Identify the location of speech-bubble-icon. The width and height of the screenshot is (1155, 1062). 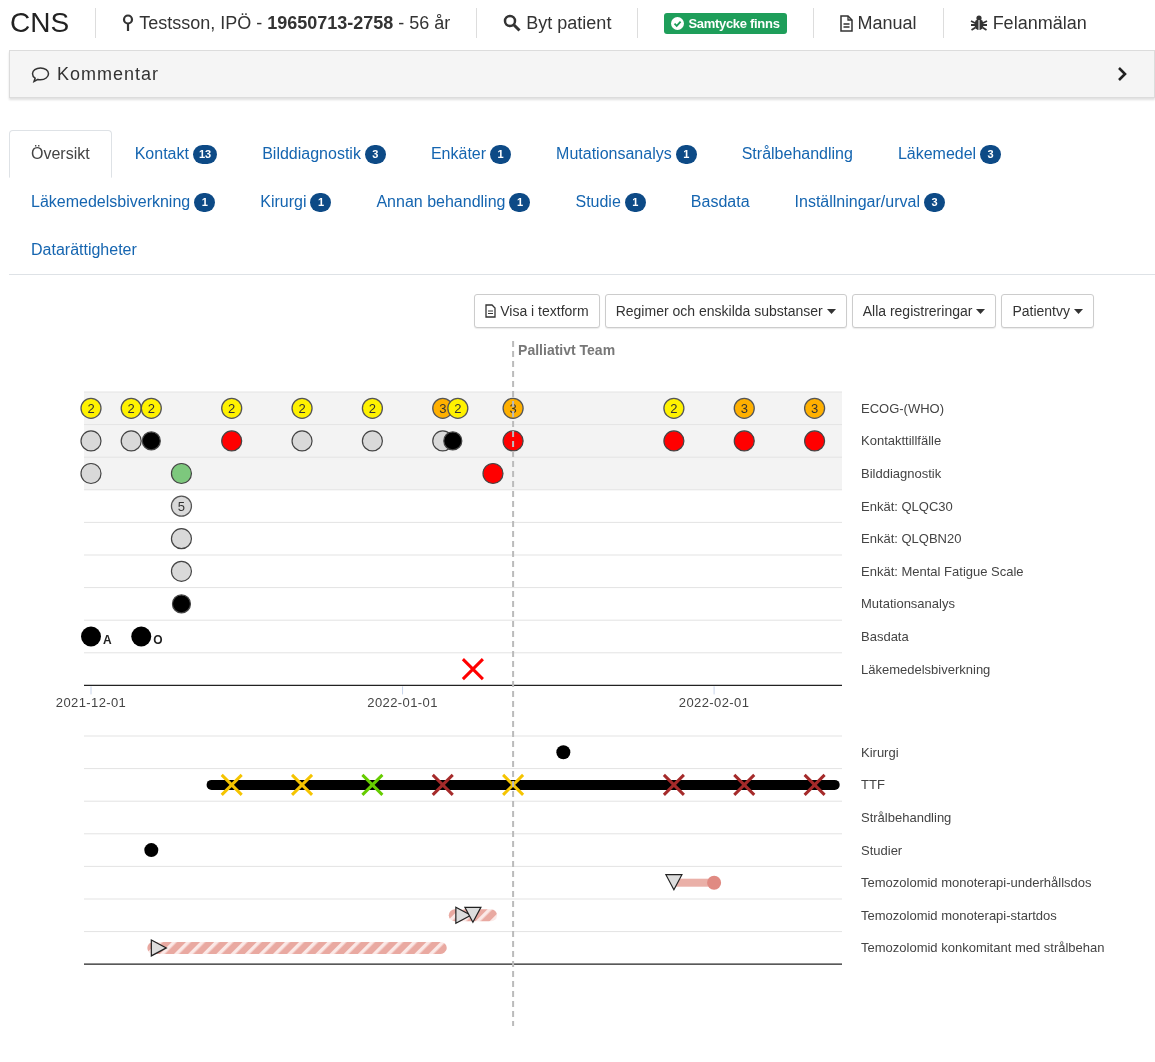
(40, 74).